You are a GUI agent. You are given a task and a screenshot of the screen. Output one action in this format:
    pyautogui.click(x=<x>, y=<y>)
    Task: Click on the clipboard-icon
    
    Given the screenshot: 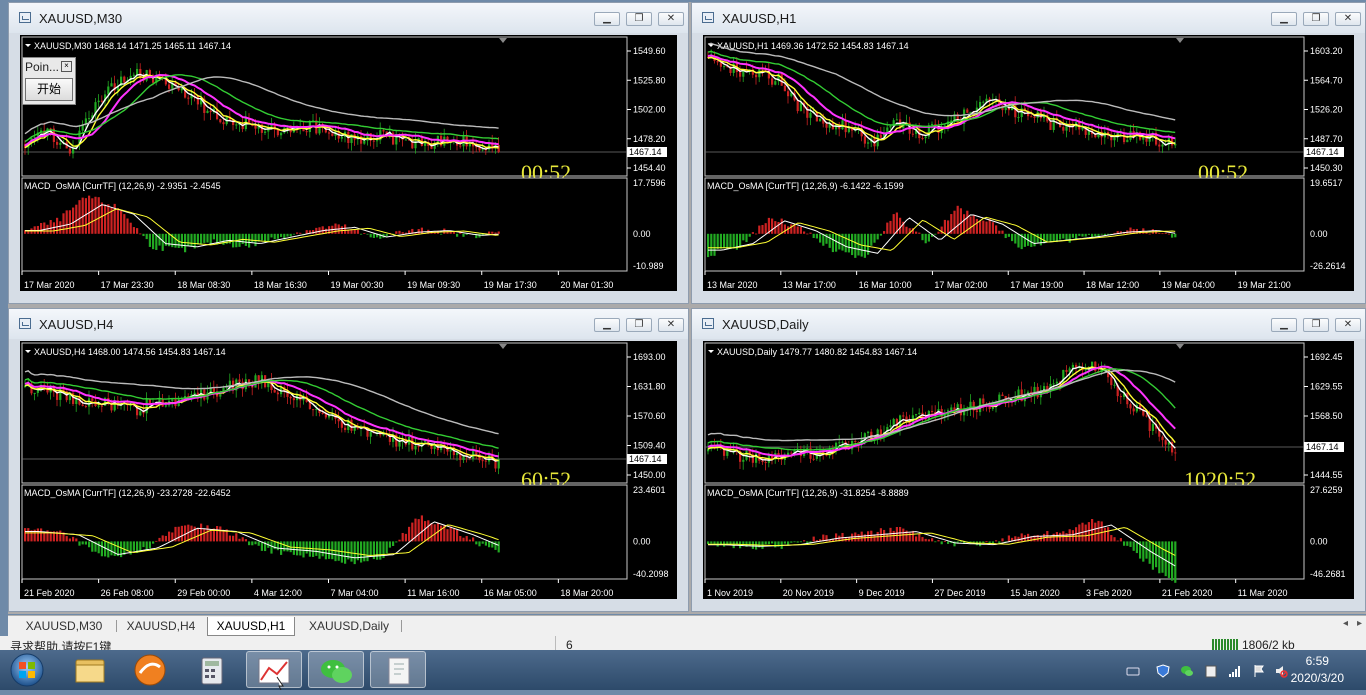 What is the action you would take?
    pyautogui.click(x=1211, y=671)
    